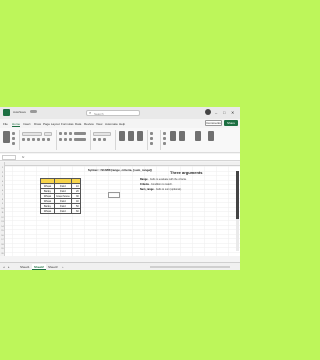  What do you see at coordinates (60, 139) in the screenshot?
I see `align-left-icon` at bounding box center [60, 139].